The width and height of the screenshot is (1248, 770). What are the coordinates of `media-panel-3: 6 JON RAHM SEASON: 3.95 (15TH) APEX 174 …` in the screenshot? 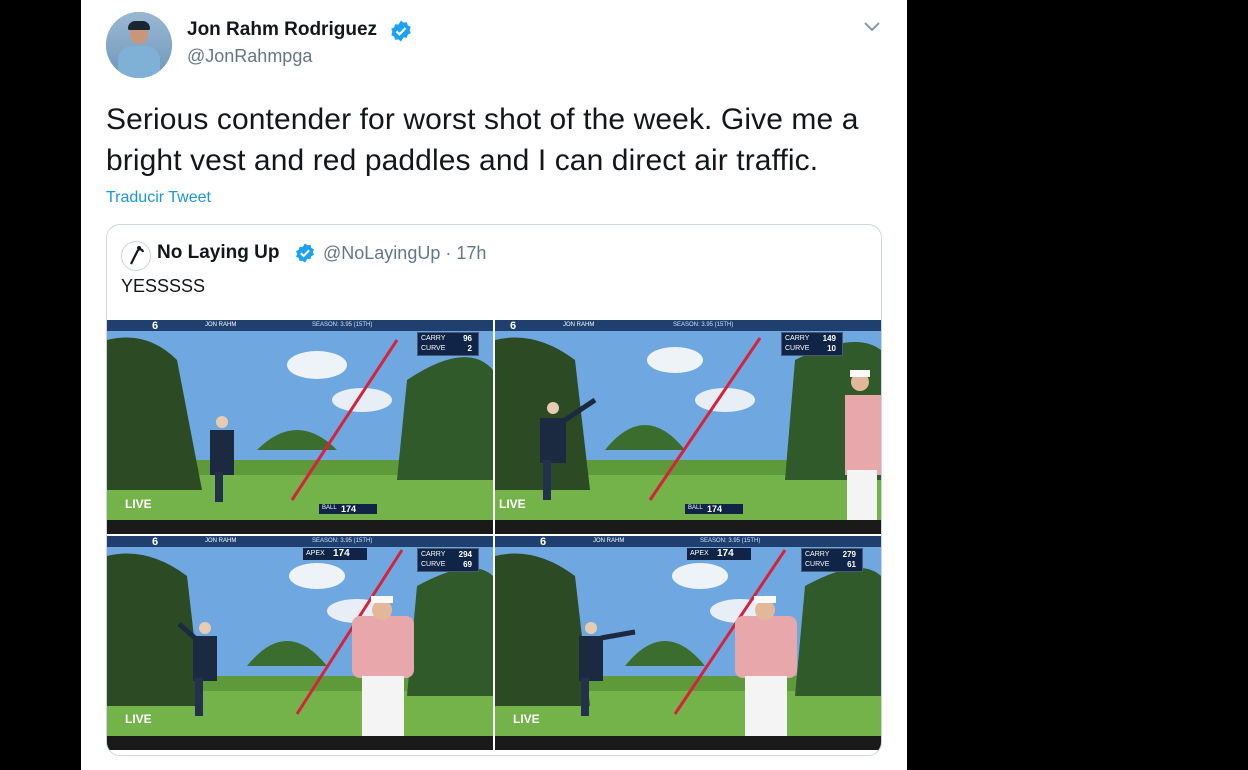 It's located at (300, 643).